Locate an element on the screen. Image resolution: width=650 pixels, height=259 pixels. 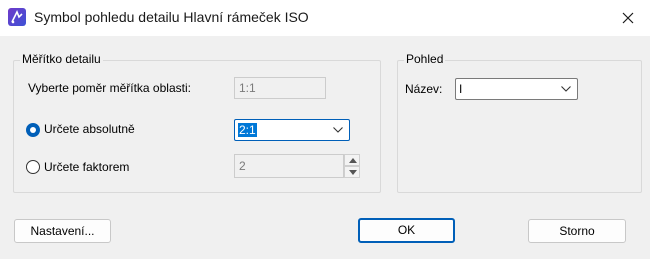
close-button is located at coordinates (628, 18).